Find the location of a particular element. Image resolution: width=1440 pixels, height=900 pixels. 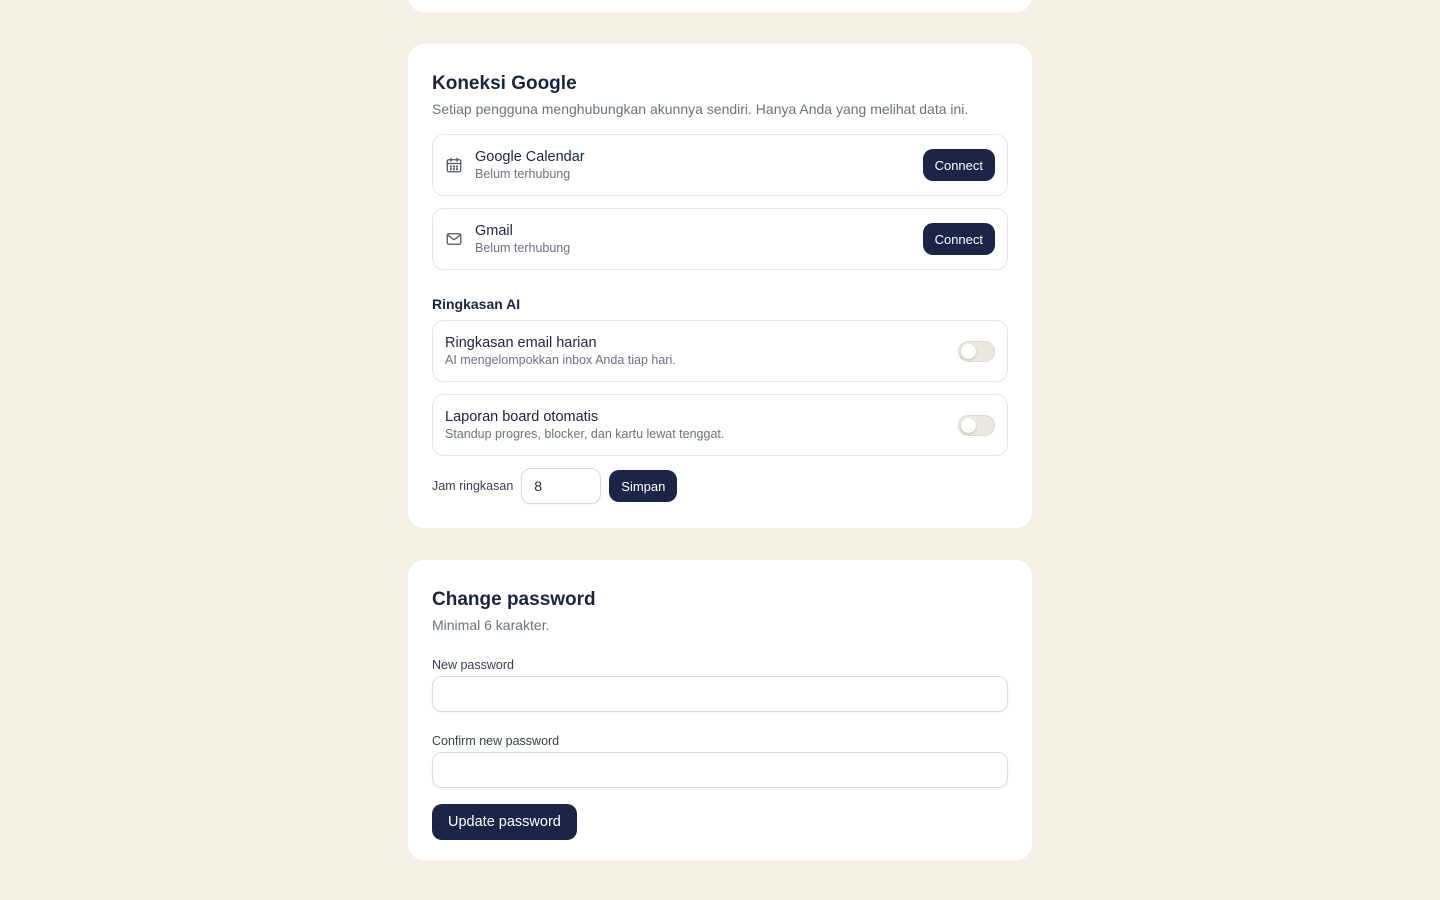

summary-hour-label: Jam ringkasan is located at coordinates (473, 486).